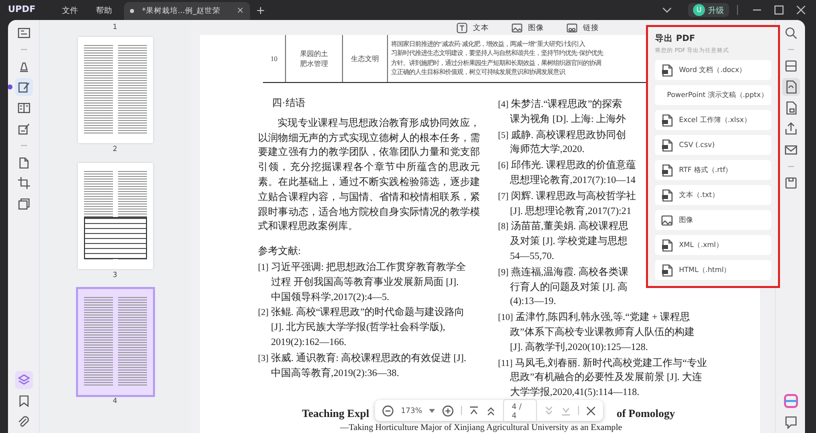 The width and height of the screenshot is (816, 433). What do you see at coordinates (791, 183) in the screenshot?
I see `save-icon` at bounding box center [791, 183].